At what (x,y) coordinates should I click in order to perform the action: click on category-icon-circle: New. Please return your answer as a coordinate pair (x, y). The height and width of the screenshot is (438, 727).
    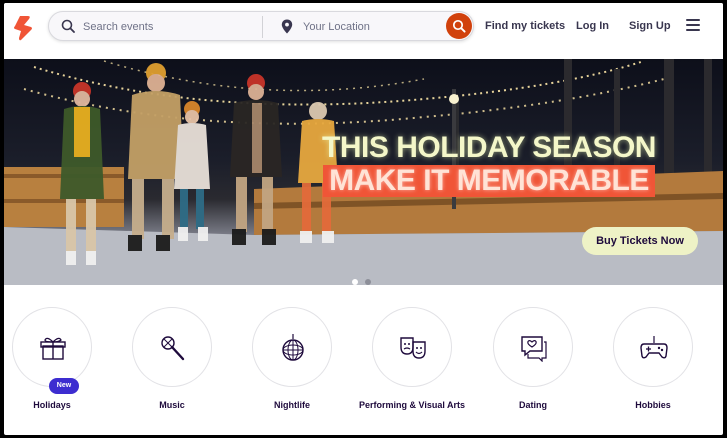
    Looking at the image, I should click on (52, 350).